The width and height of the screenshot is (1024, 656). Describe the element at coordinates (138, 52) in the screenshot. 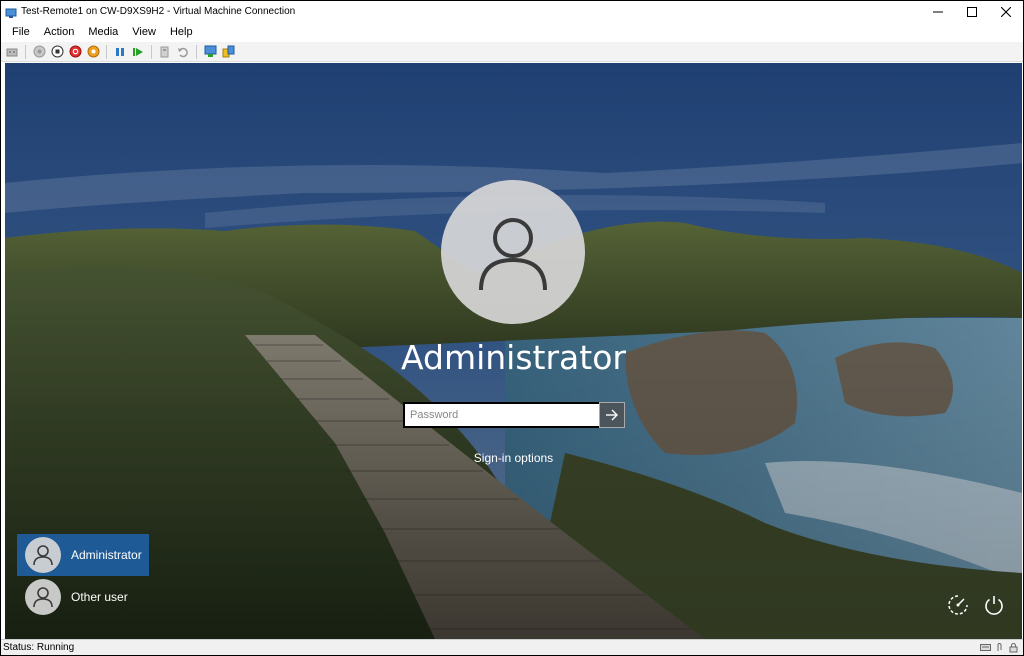

I see `resume-icon` at that location.